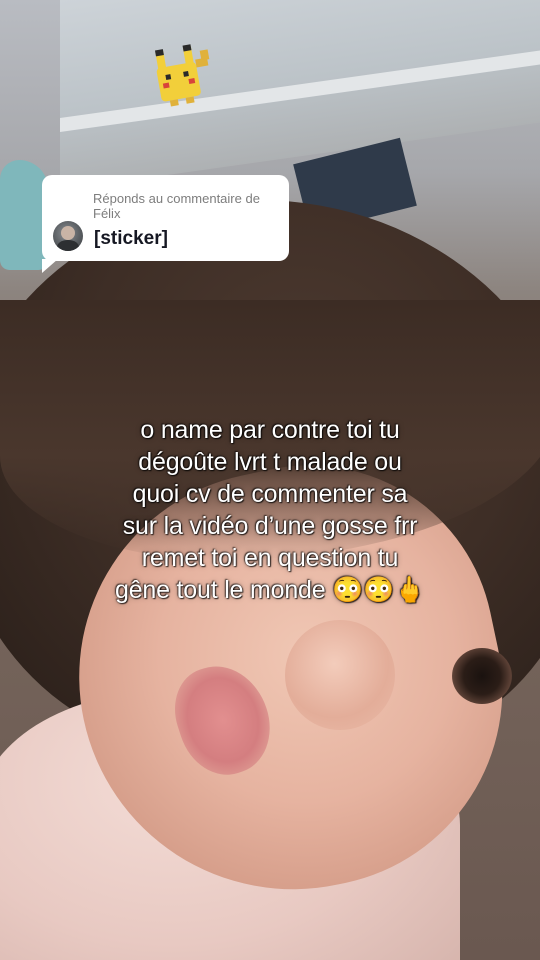  What do you see at coordinates (68, 236) in the screenshot?
I see `profile-avatar-icon` at bounding box center [68, 236].